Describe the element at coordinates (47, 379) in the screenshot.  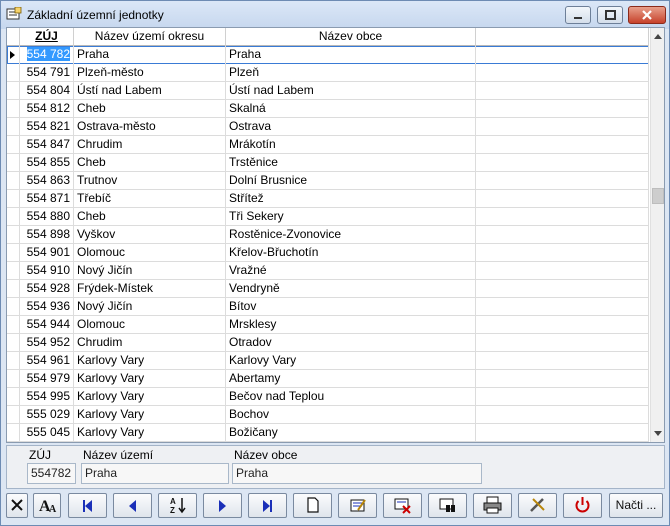
I see `cell-zuj: 554 979` at that location.